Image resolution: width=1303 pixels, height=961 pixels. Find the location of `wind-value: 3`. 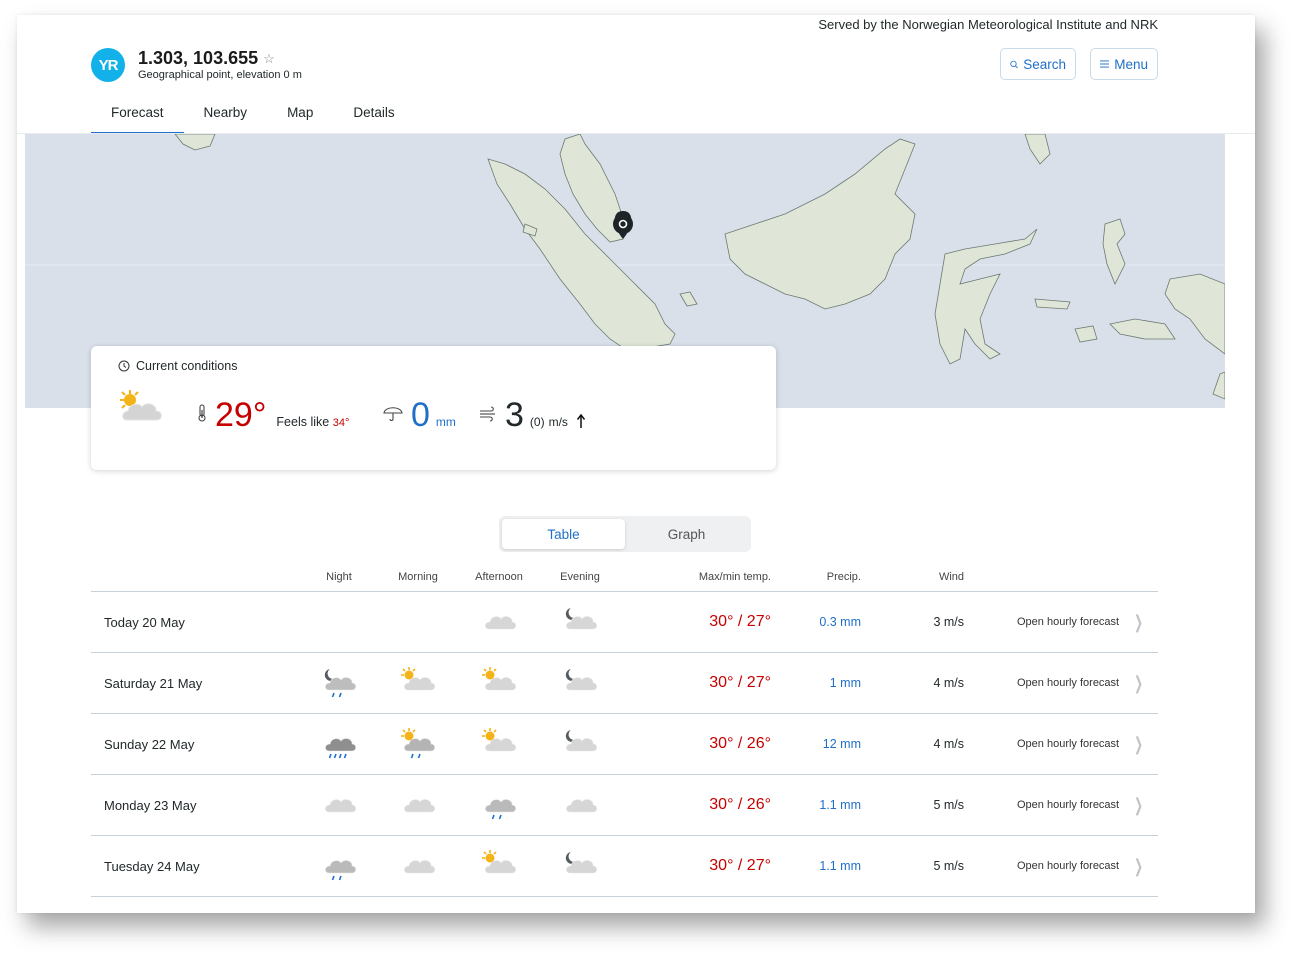

wind-value: 3 is located at coordinates (514, 415).